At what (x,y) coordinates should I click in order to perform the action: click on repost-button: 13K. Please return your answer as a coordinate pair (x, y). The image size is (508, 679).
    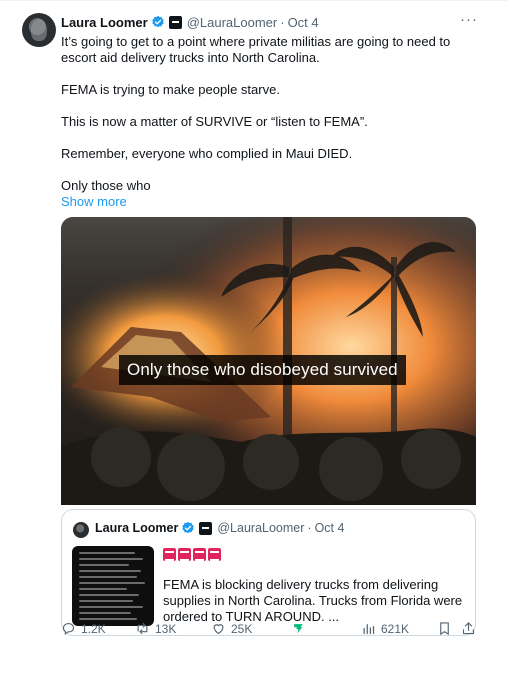
    Looking at the image, I should click on (155, 628).